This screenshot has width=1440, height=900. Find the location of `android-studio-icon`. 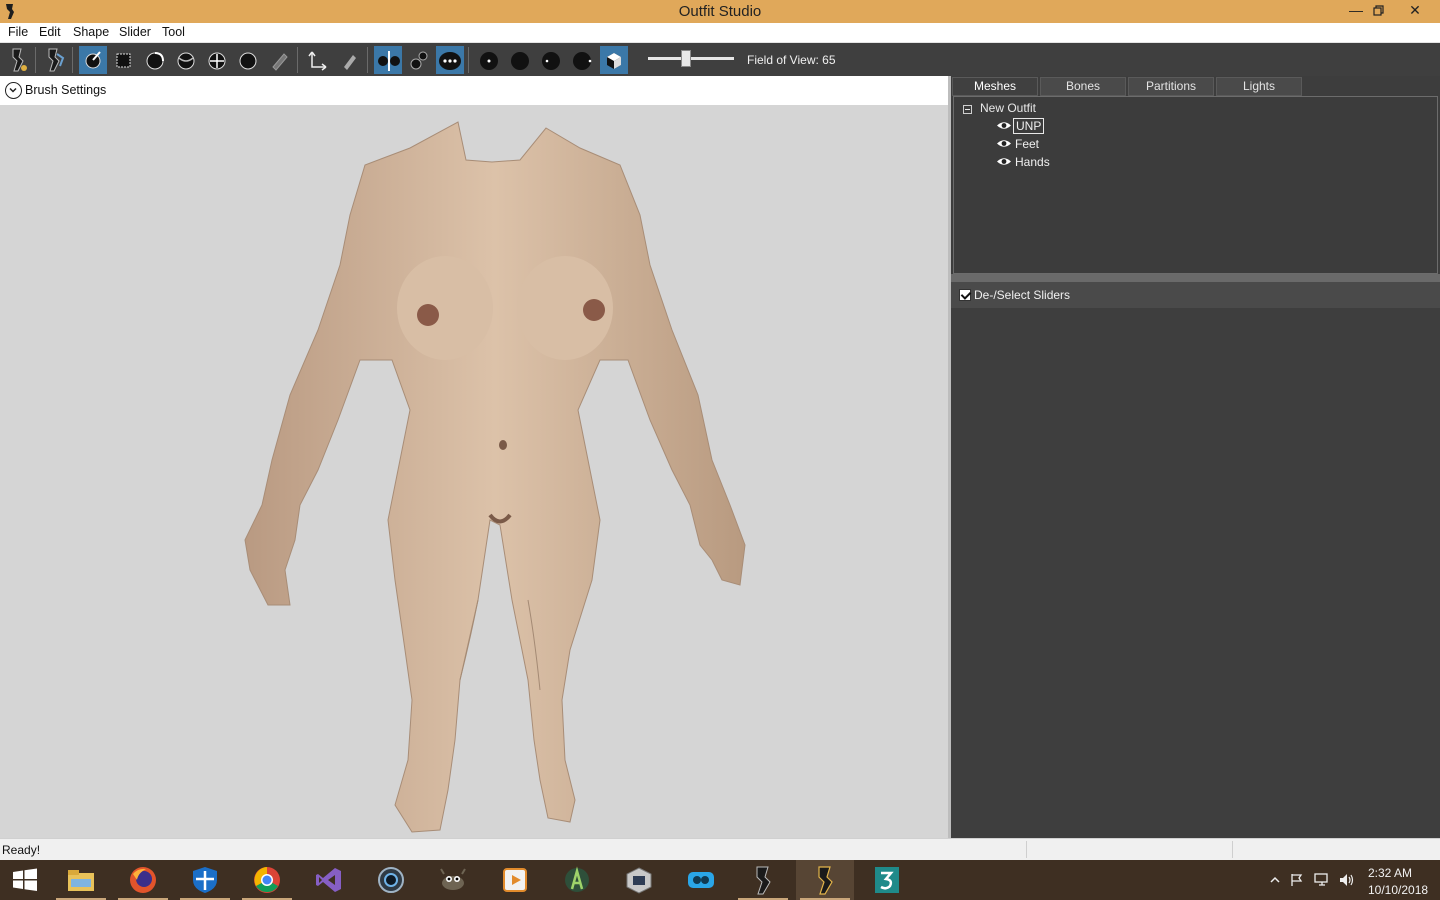

android-studio-icon is located at coordinates (577, 879).